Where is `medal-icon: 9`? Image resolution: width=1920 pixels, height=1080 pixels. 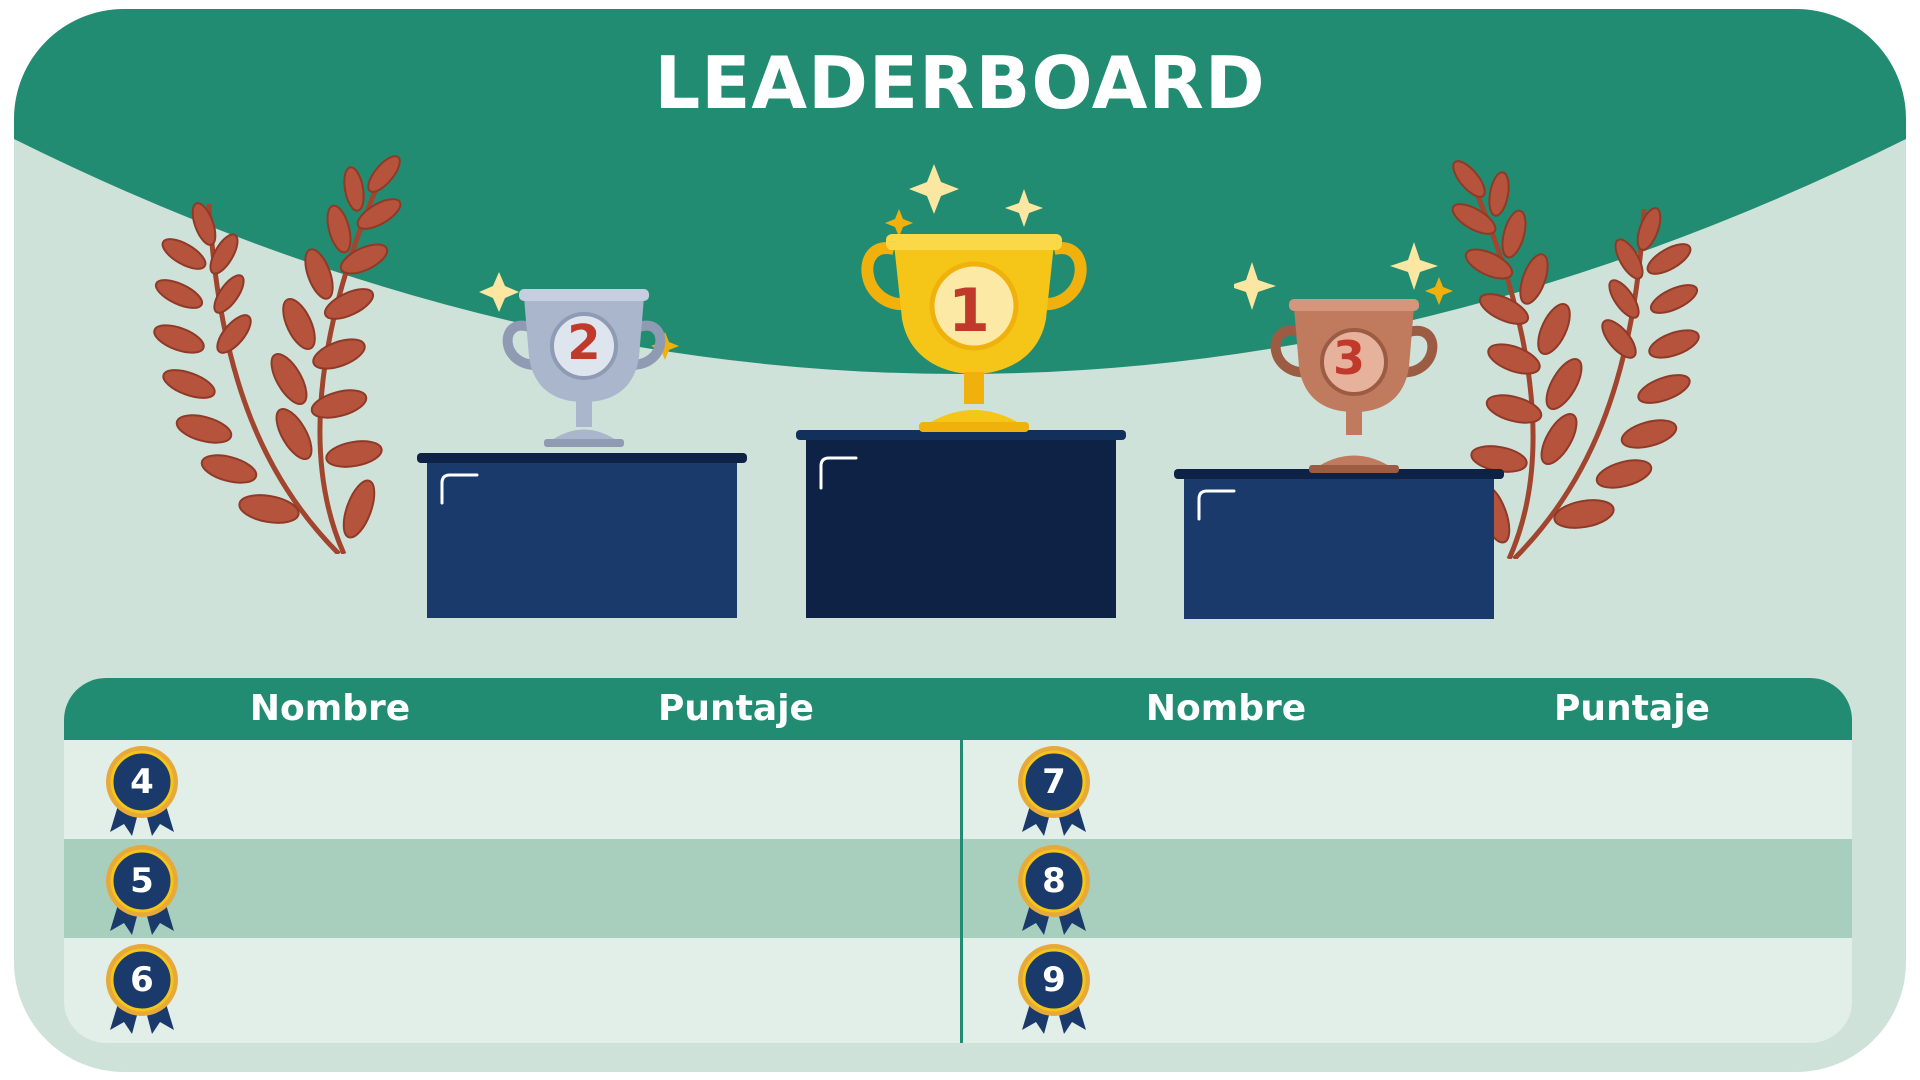 medal-icon: 9 is located at coordinates (1054, 988).